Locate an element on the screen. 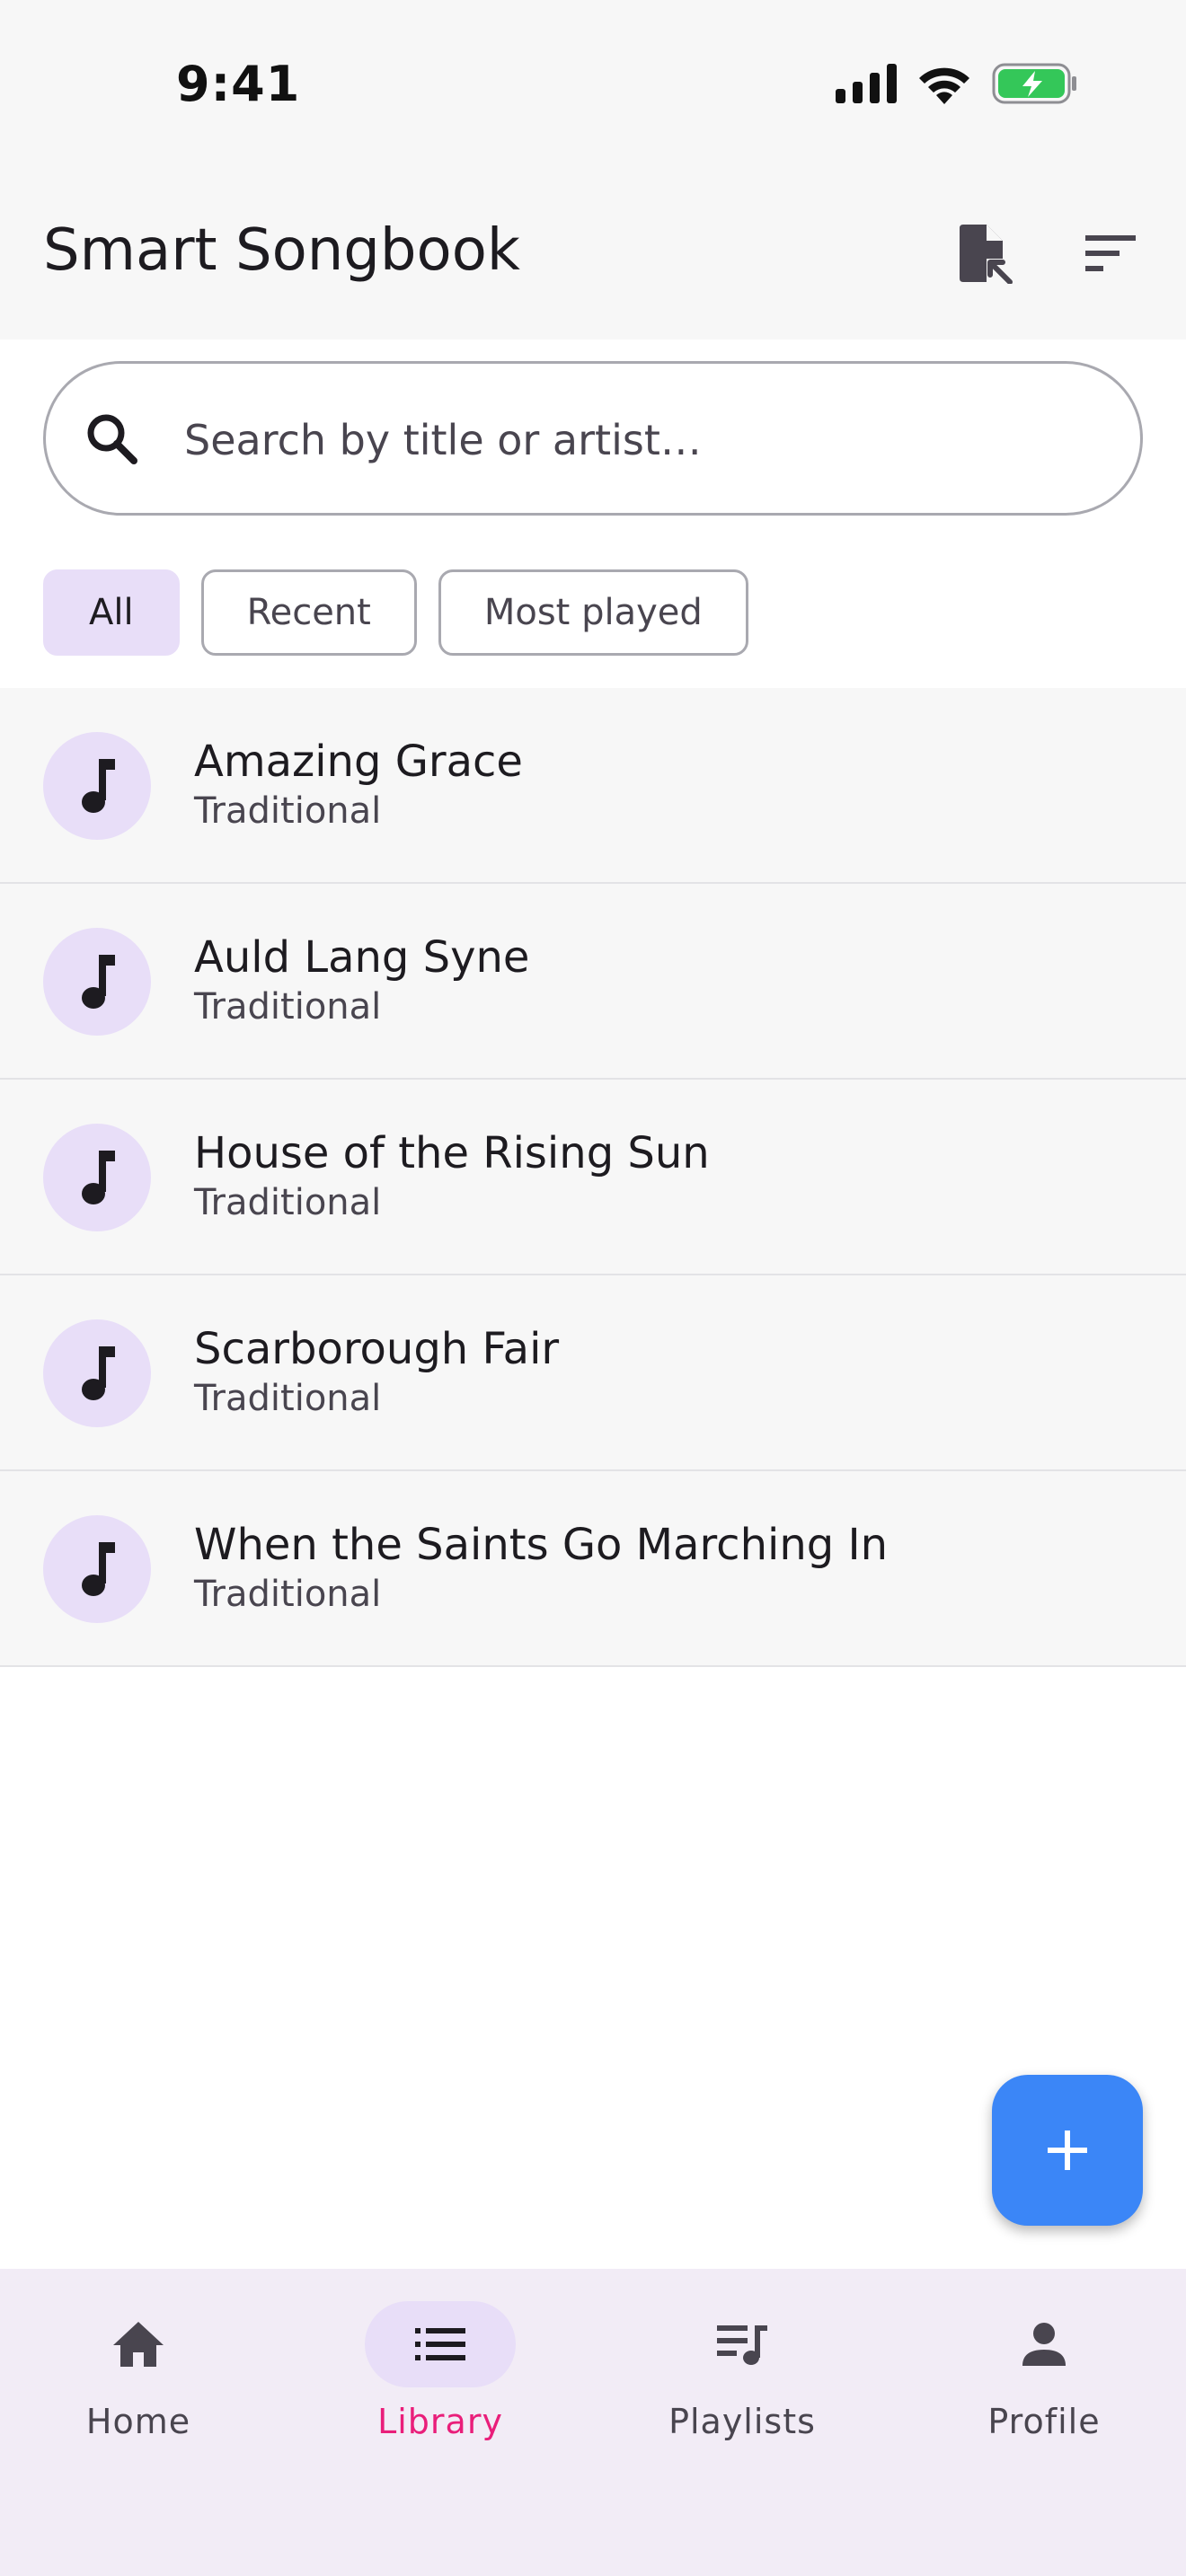 The image size is (1186, 2576). nav-label: Home is located at coordinates (138, 2421).